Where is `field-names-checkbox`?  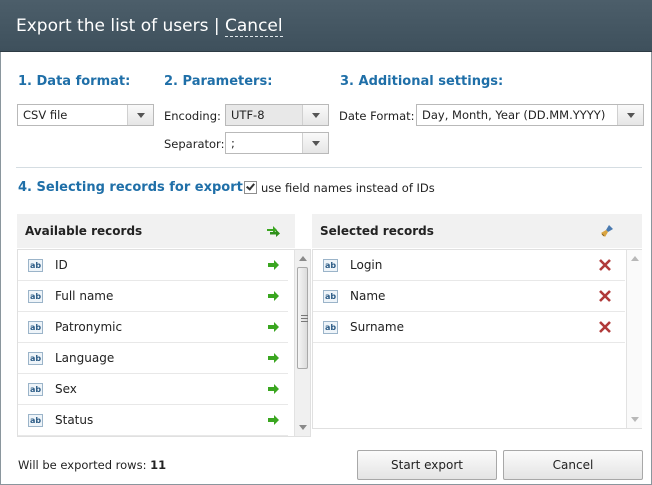
field-names-checkbox is located at coordinates (250, 187).